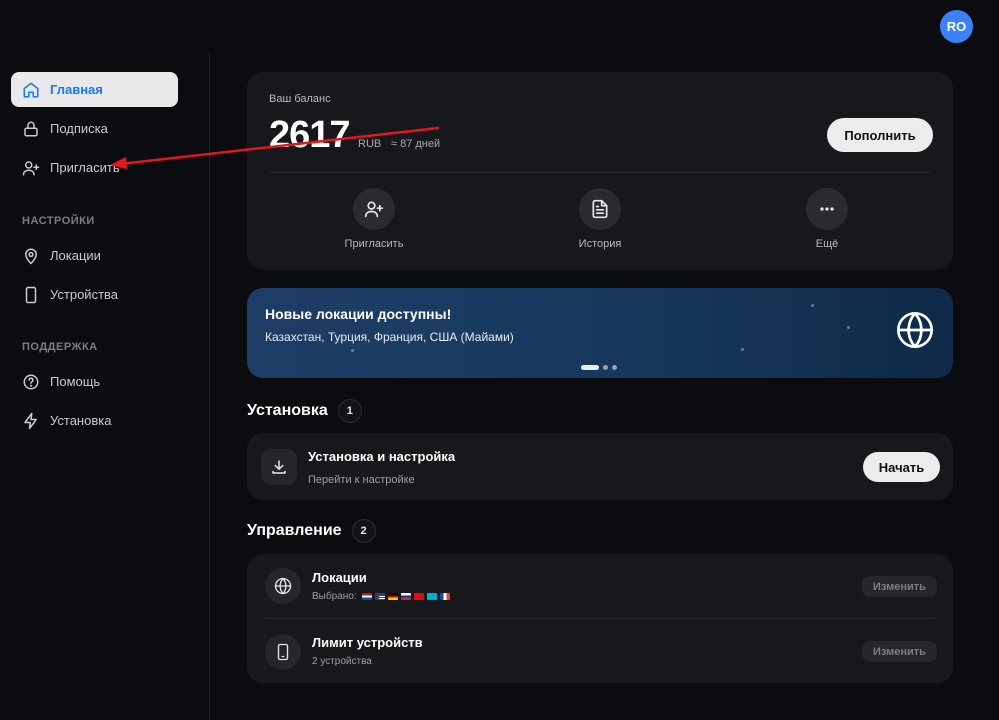 The height and width of the screenshot is (720, 999). I want to click on locations-subtitle: Выбрано:, so click(381, 596).